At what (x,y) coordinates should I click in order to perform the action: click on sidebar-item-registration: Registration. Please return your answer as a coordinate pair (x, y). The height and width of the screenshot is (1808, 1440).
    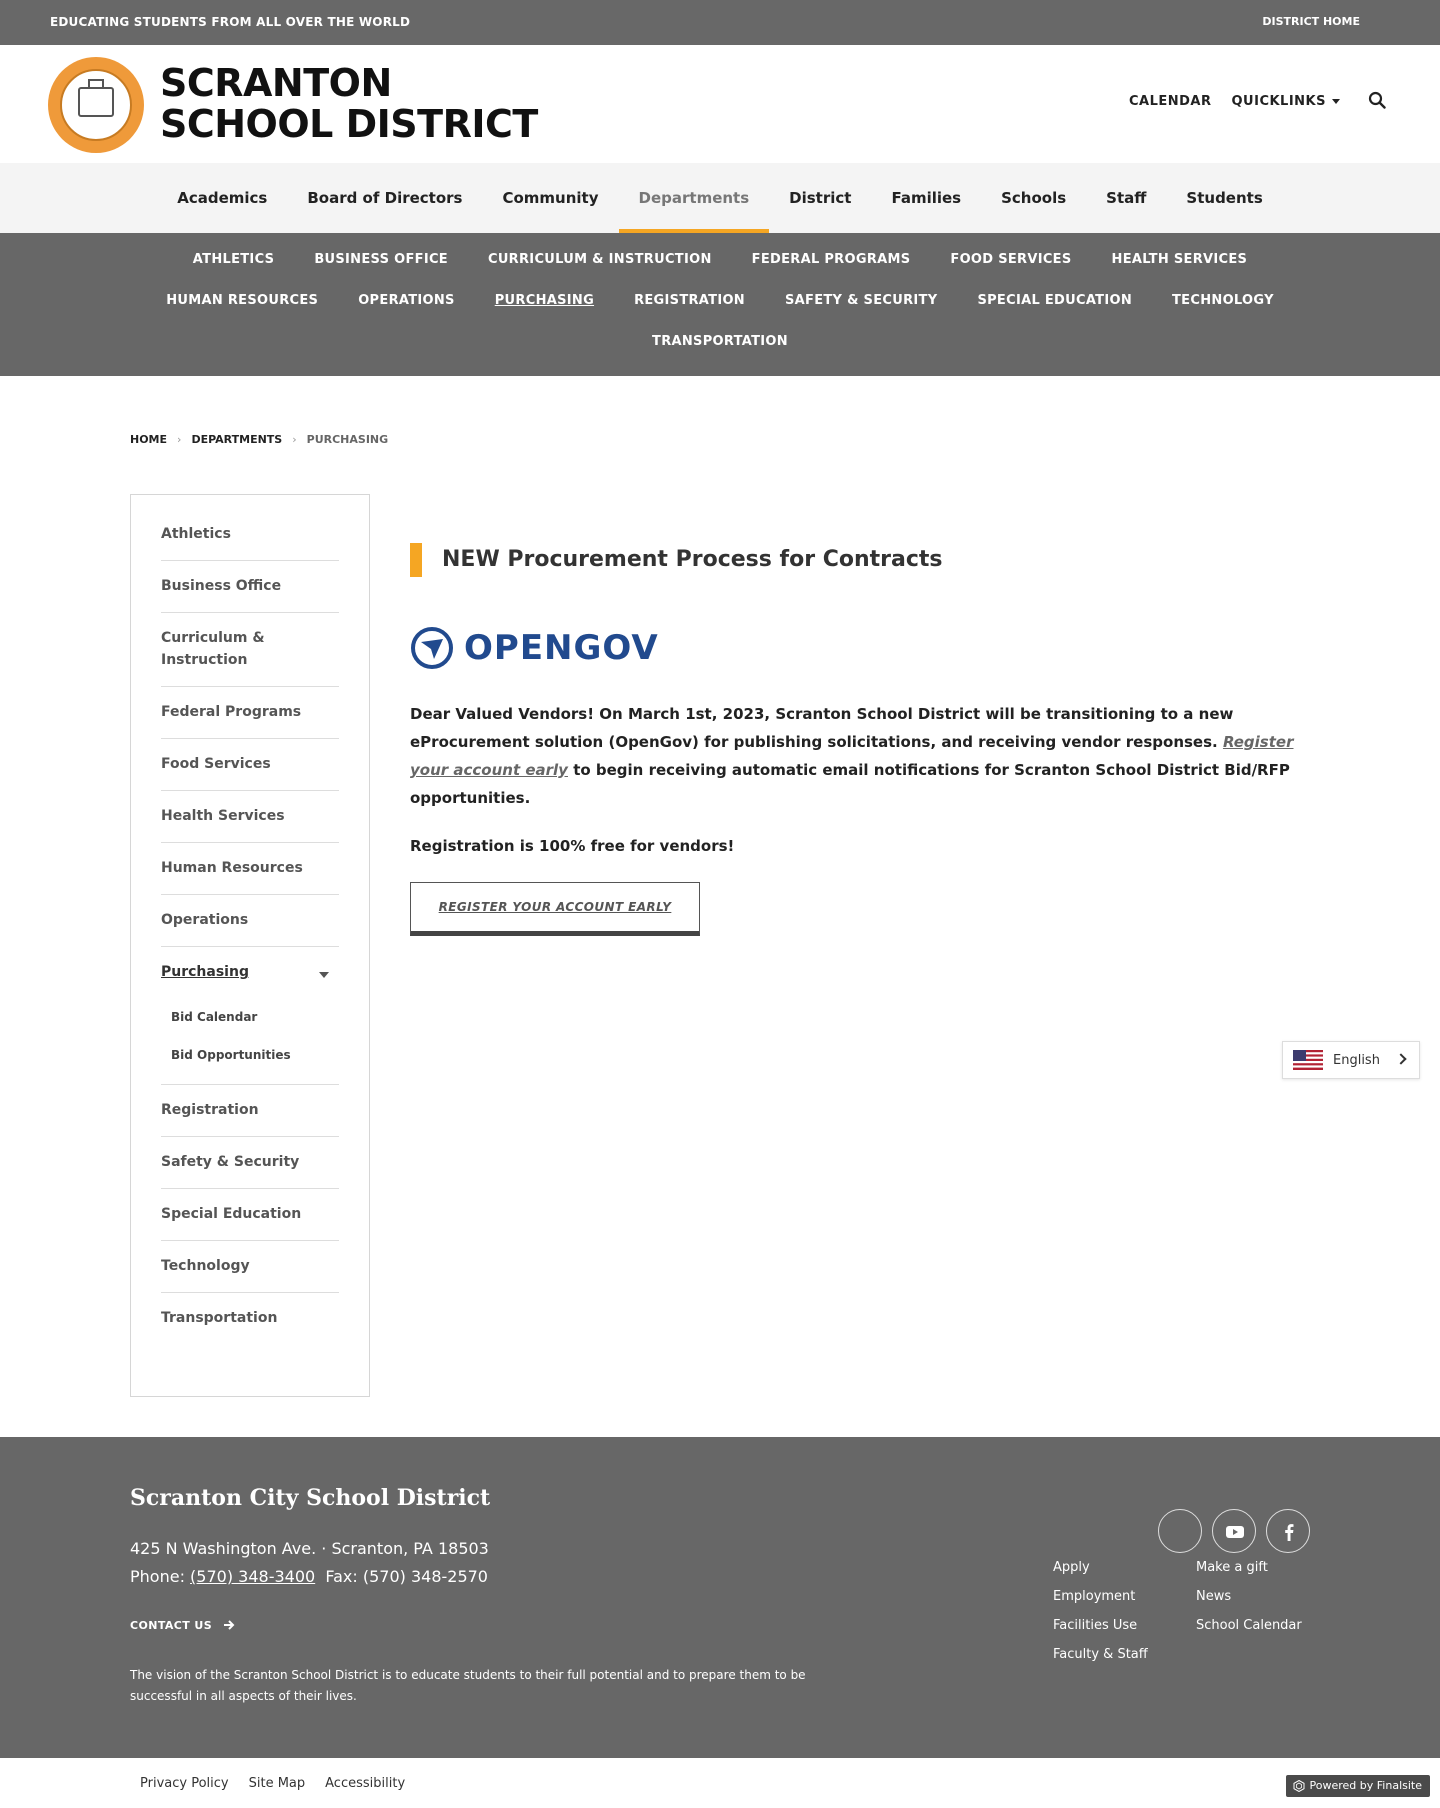
    Looking at the image, I should click on (250, 1111).